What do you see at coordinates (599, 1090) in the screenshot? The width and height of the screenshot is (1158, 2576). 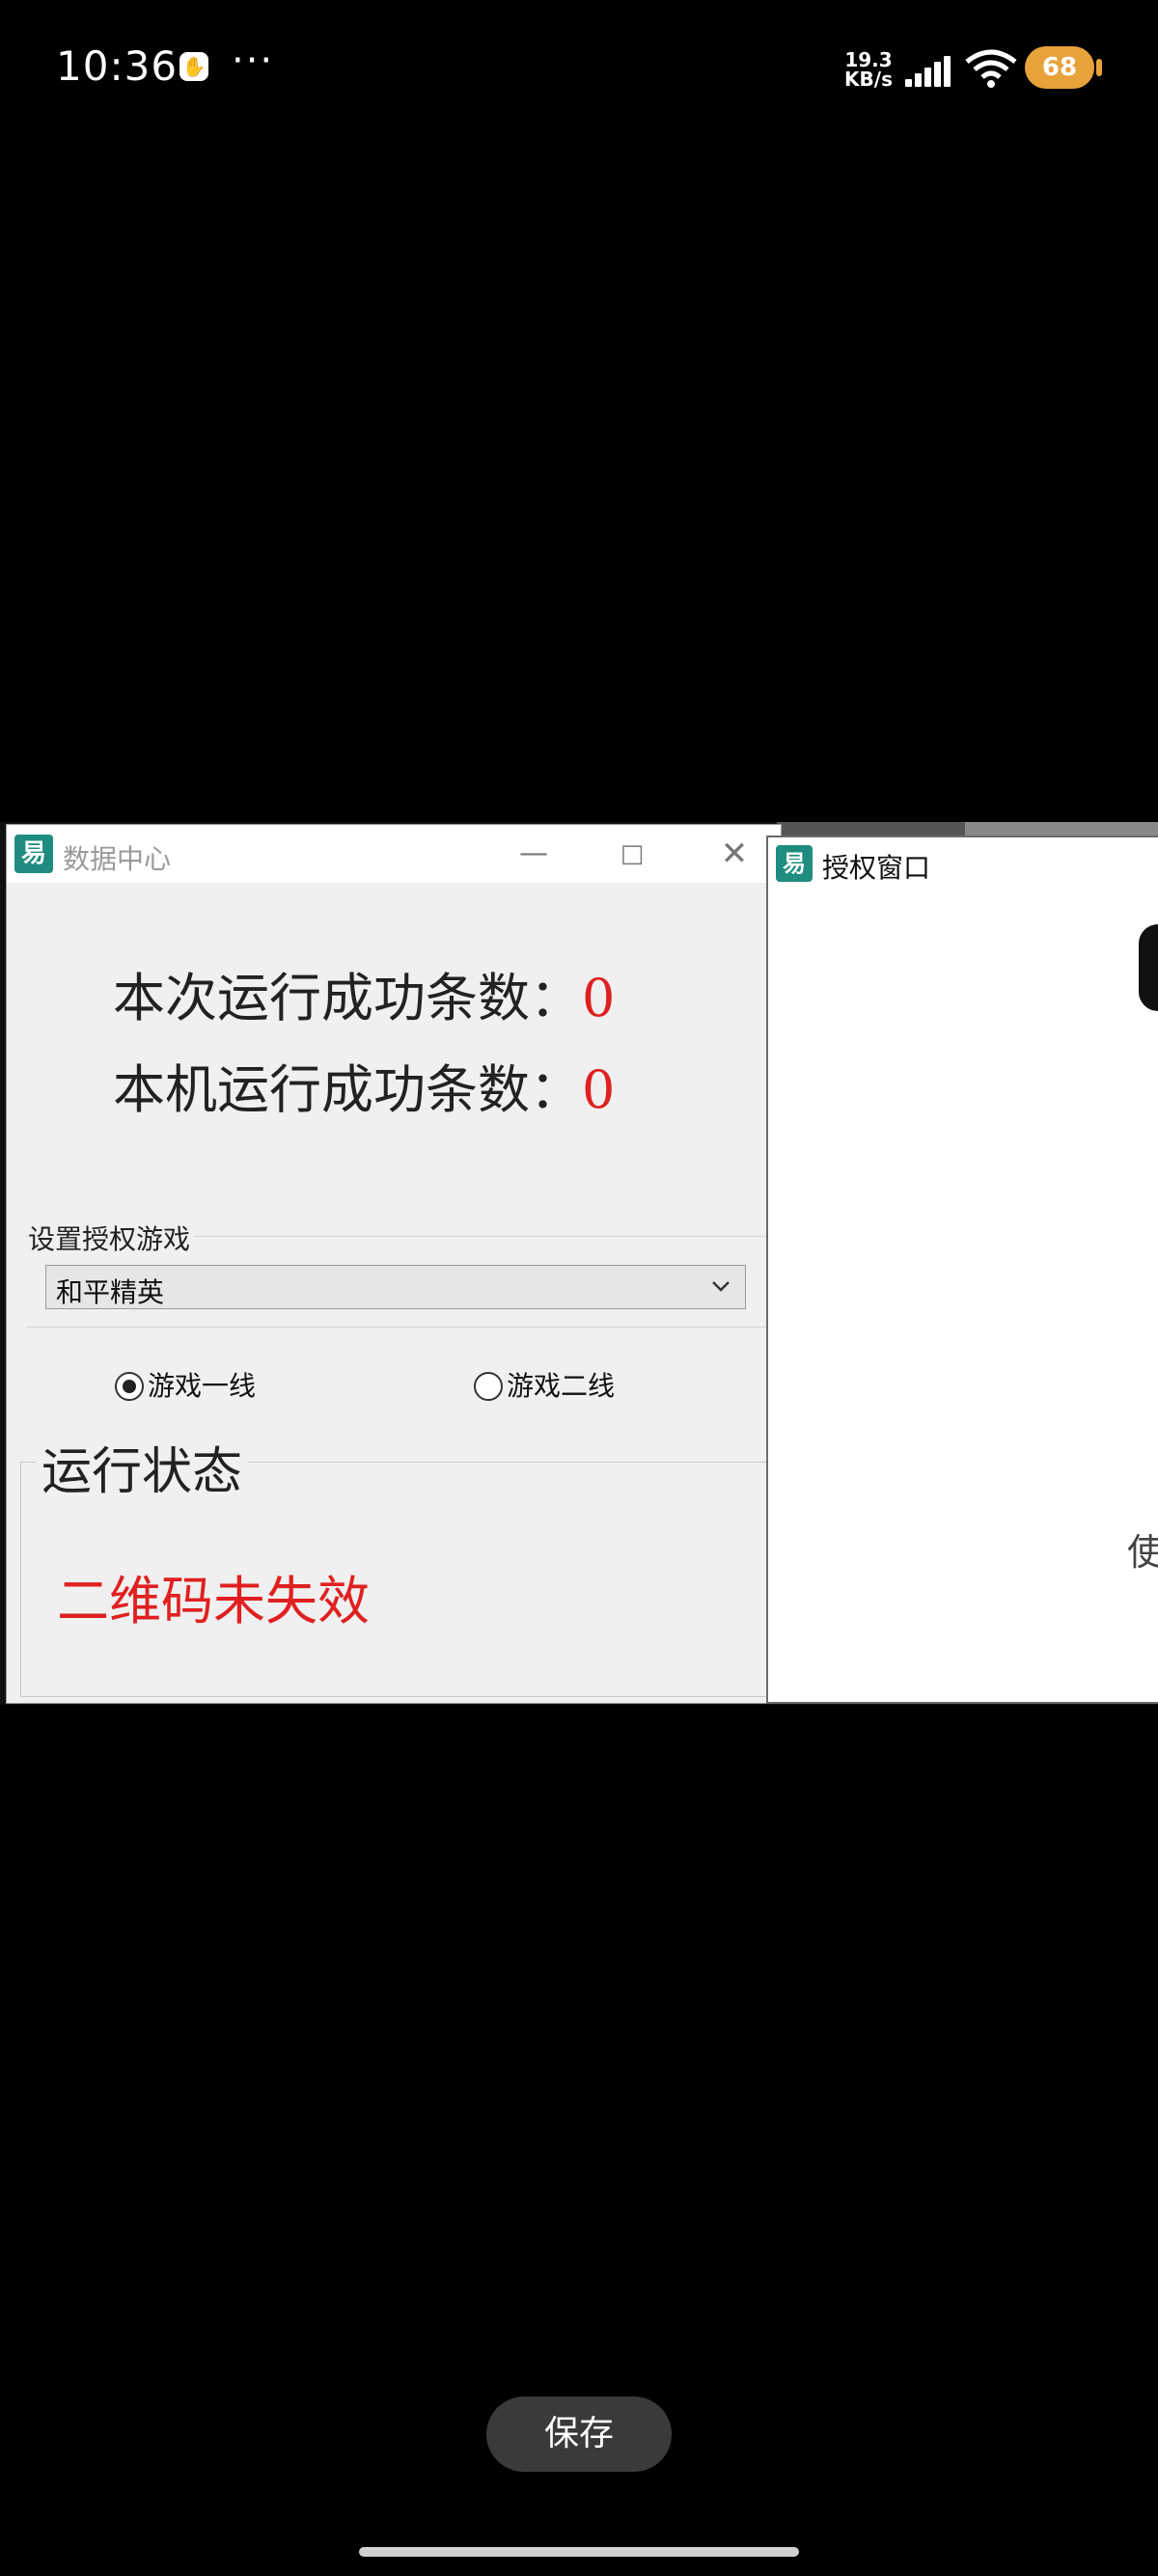 I see `stat-machine-value: 0` at bounding box center [599, 1090].